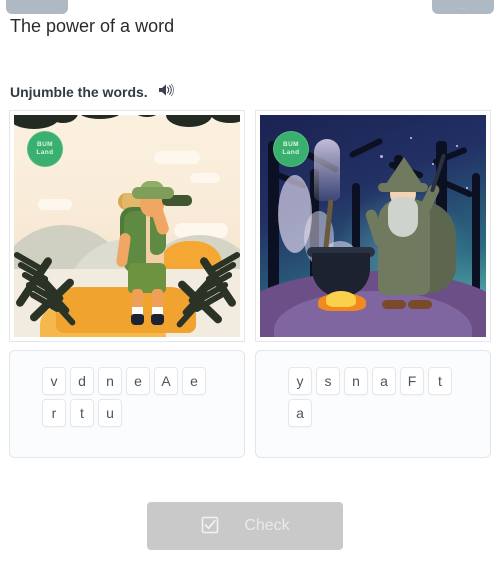 The width and height of the screenshot is (500, 568). What do you see at coordinates (412, 381) in the screenshot?
I see `letter-tile: F` at bounding box center [412, 381].